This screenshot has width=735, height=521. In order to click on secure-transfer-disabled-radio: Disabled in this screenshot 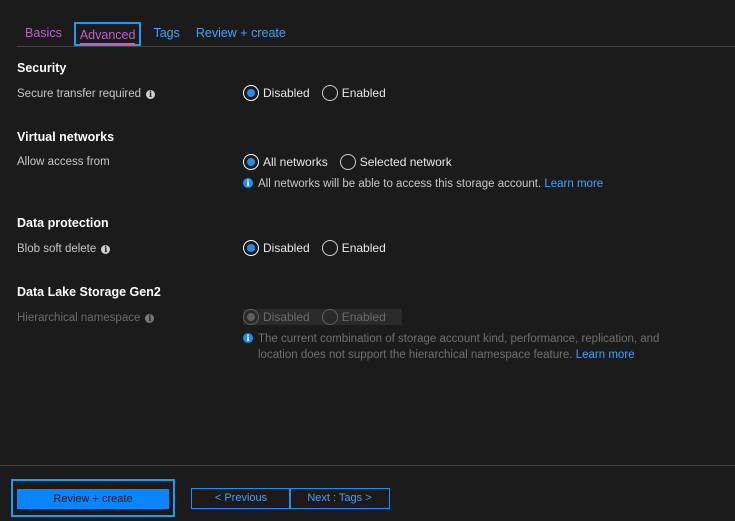, I will do `click(276, 93)`.